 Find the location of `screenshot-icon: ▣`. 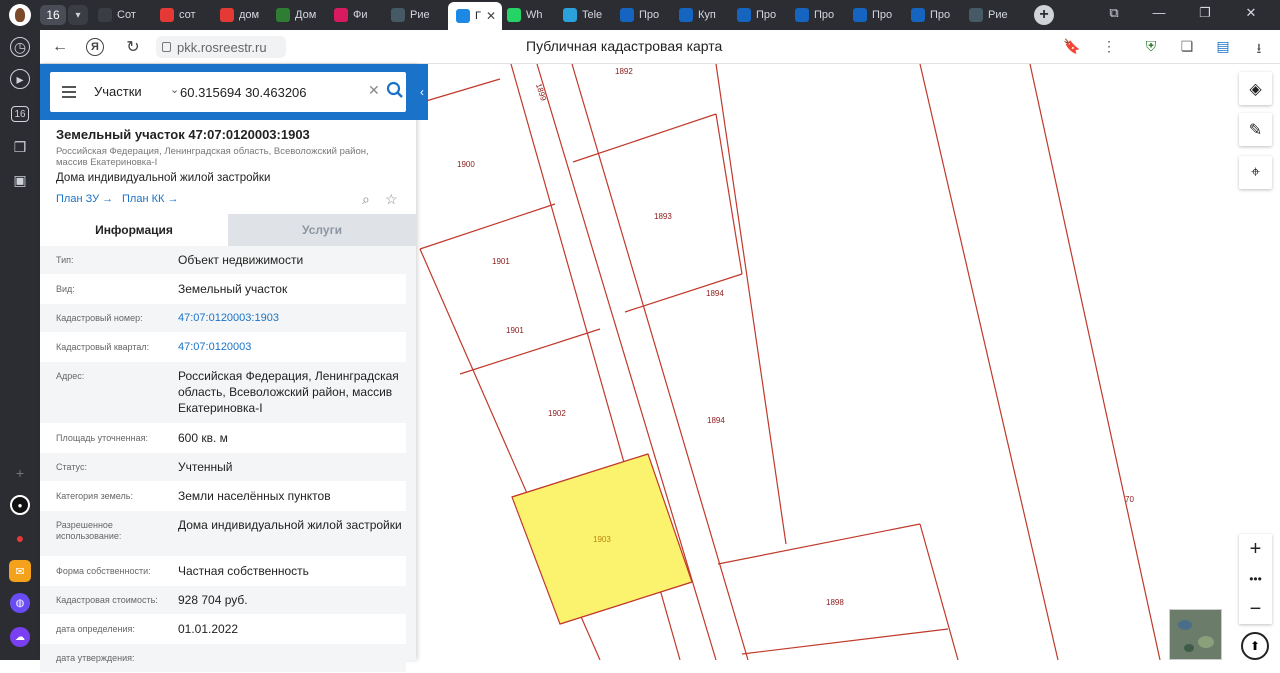

screenshot-icon: ▣ is located at coordinates (20, 180).